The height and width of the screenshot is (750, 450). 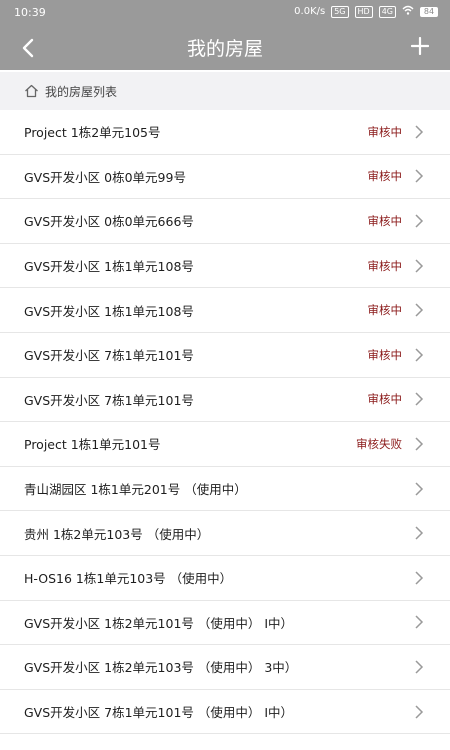 I want to click on breadcrumb: 我的房屋列表, so click(x=225, y=91).